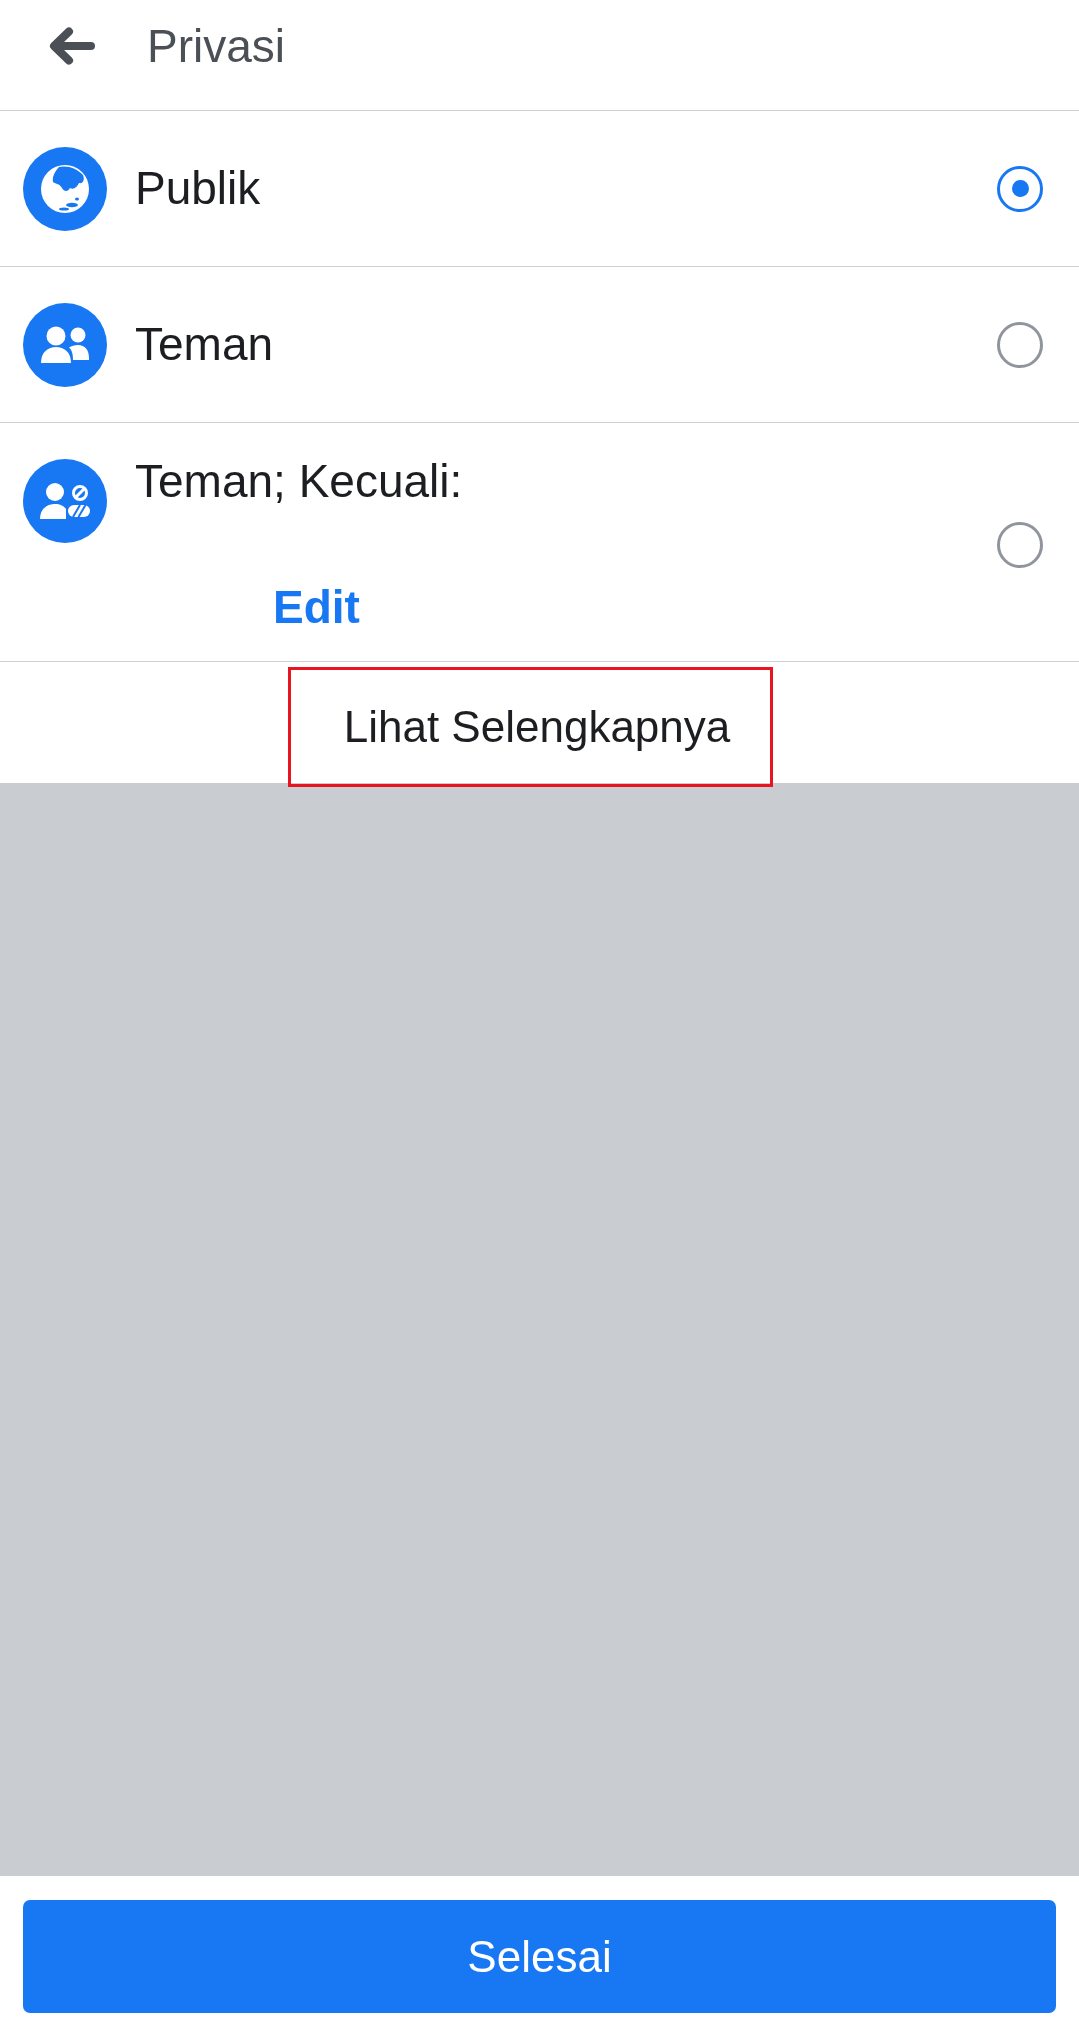 Image resolution: width=1079 pixels, height=2032 pixels. I want to click on see-more-button: Lihat Selengkapnya, so click(537, 727).